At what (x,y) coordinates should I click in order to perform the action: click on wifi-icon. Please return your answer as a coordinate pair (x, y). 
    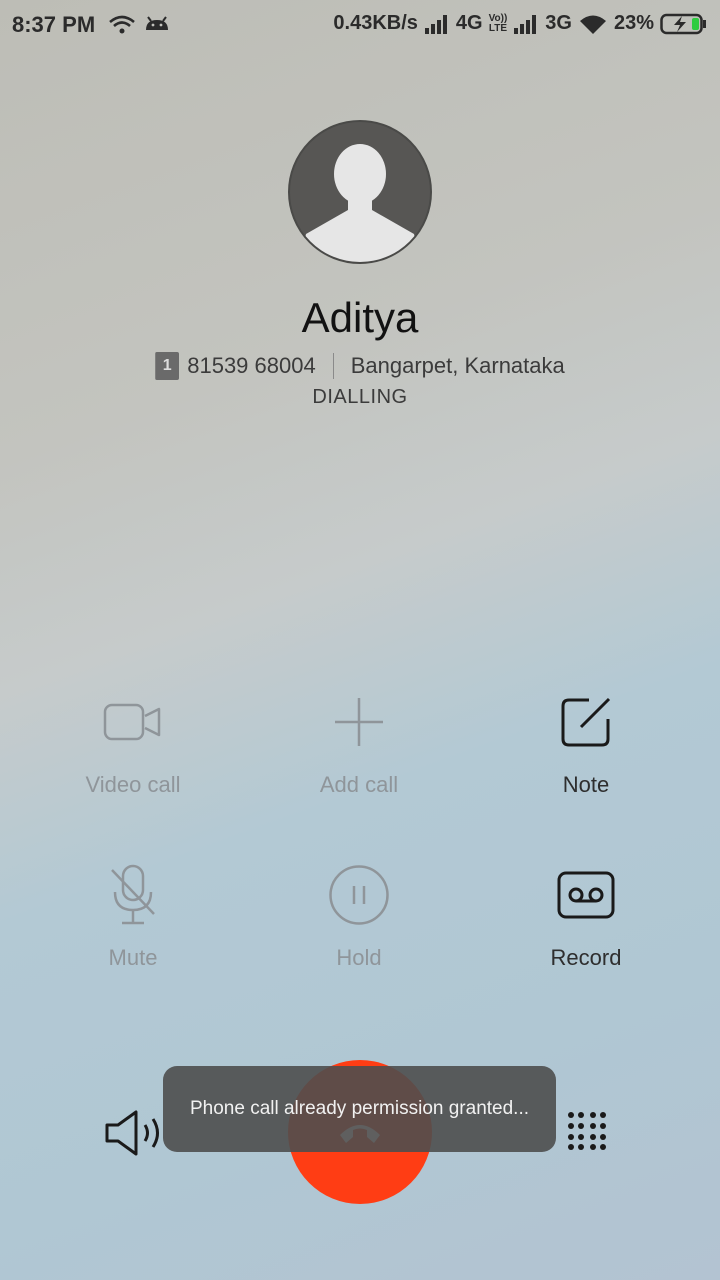
    Looking at the image, I should click on (122, 21).